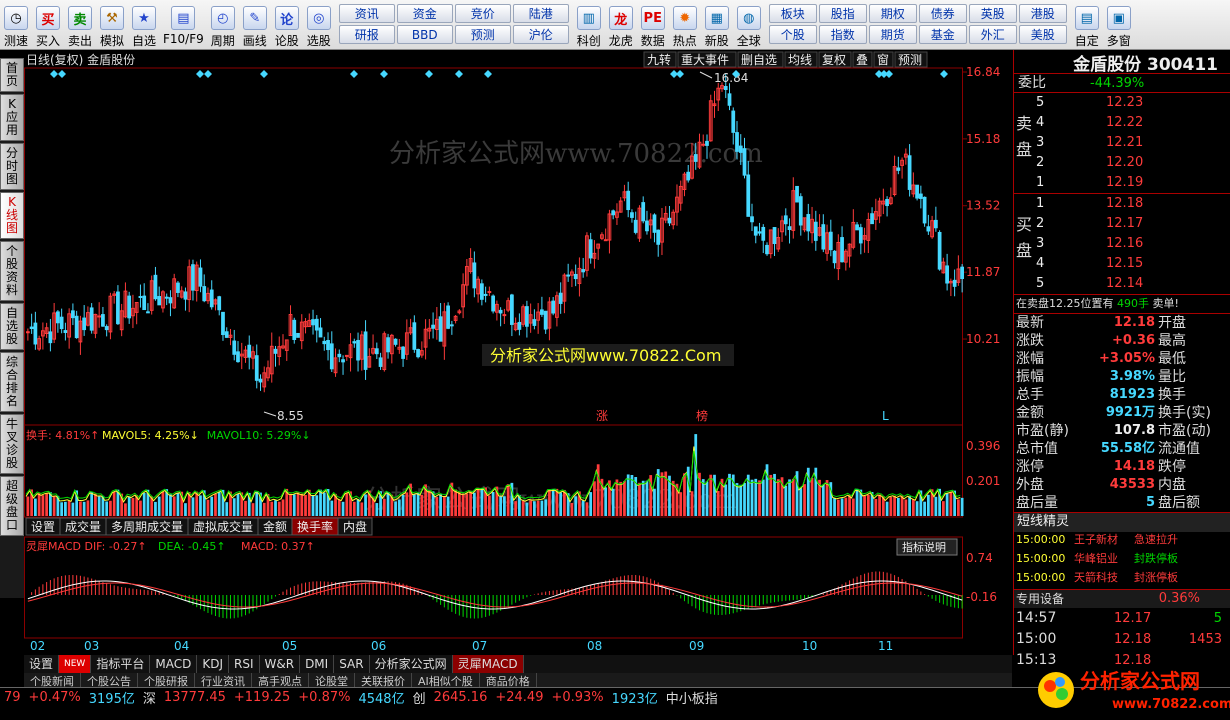 The image size is (1230, 720). I want to click on market-button: 指数, so click(842, 34).